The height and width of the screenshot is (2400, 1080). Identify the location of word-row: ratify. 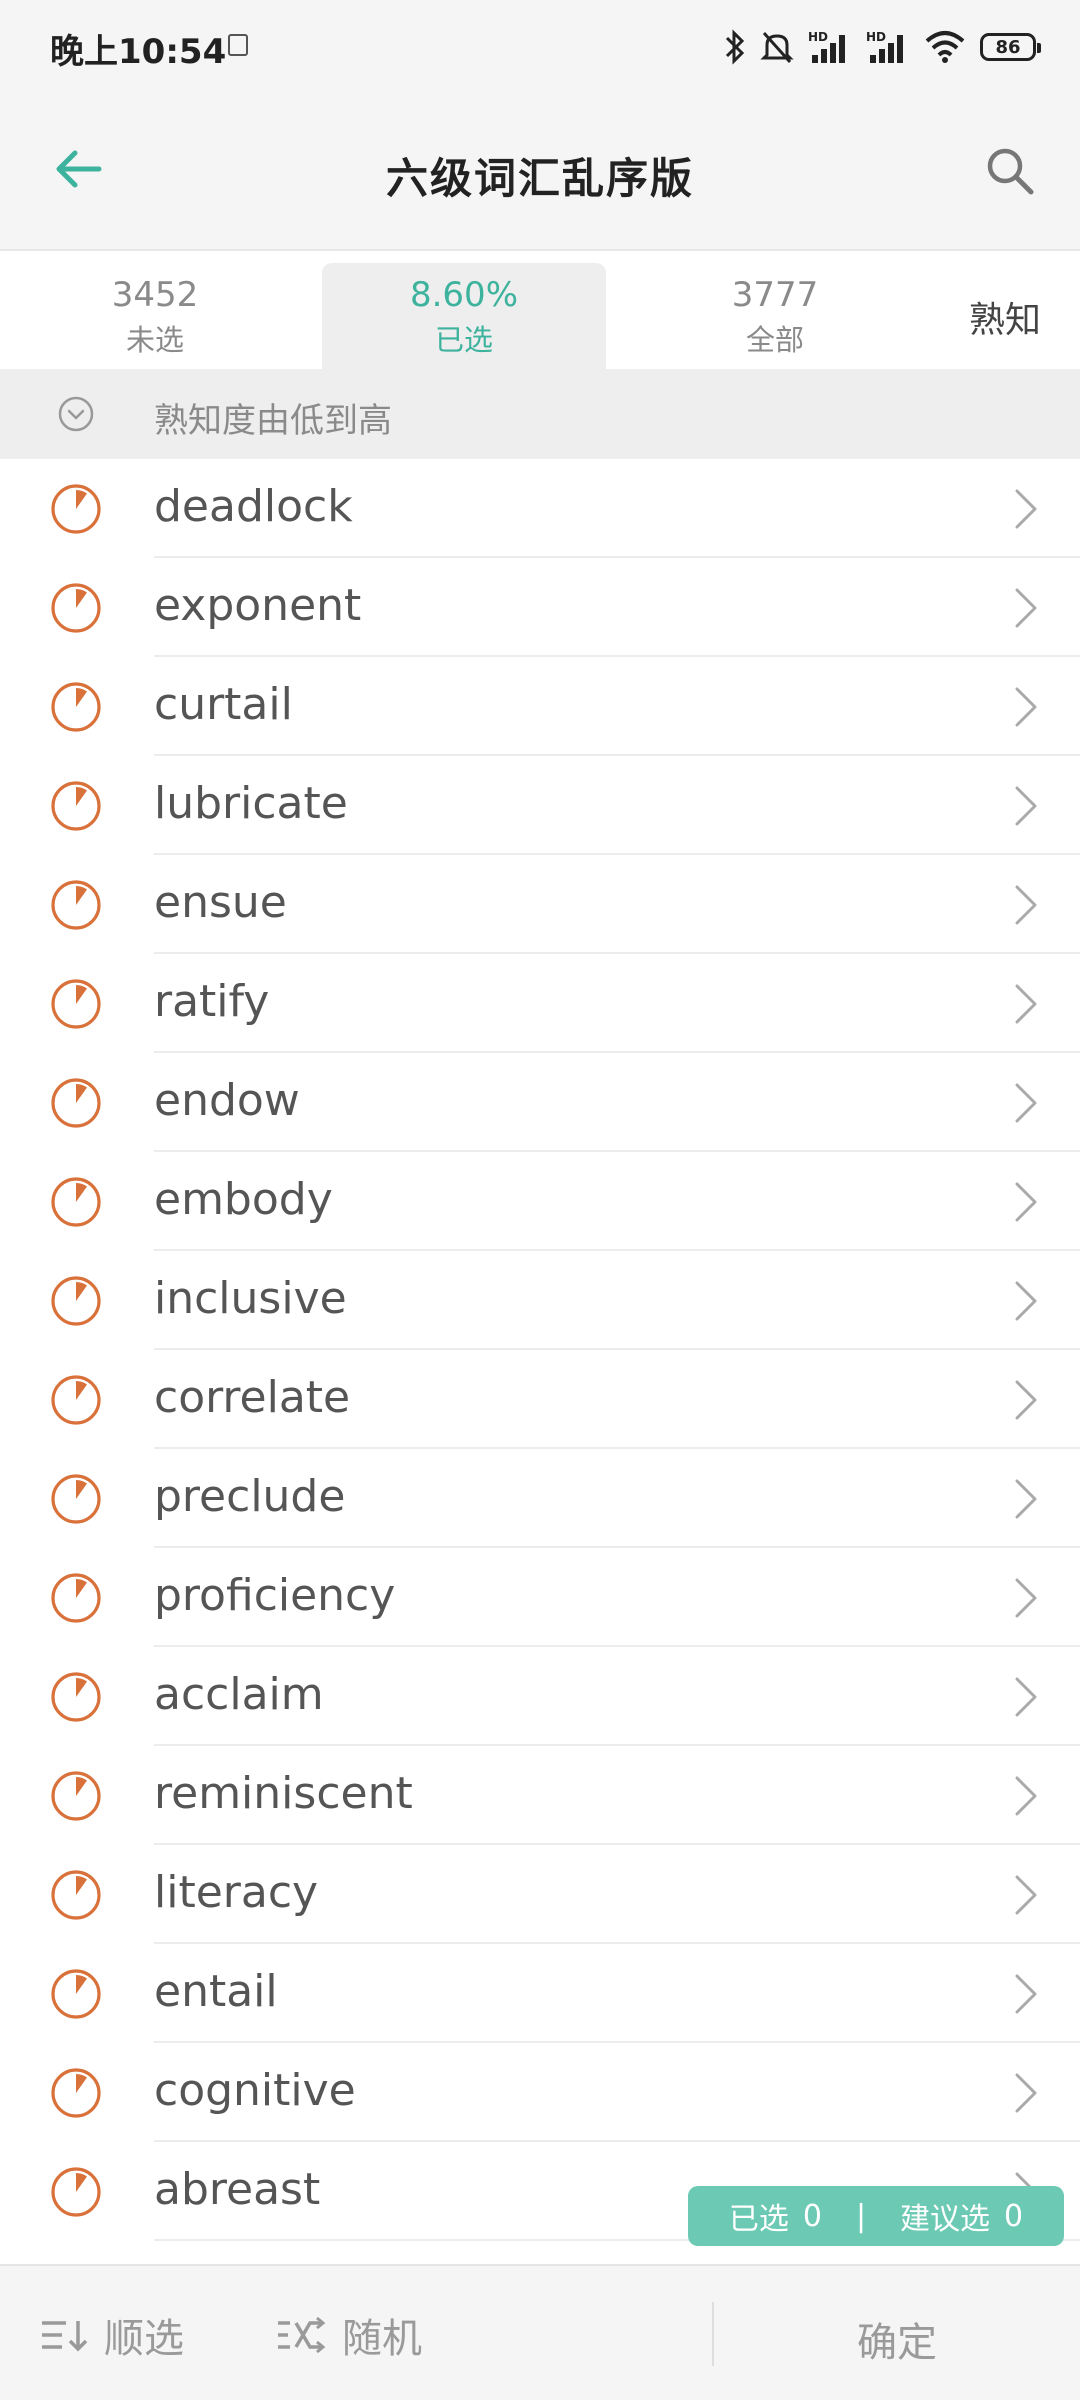
(540, 1003).